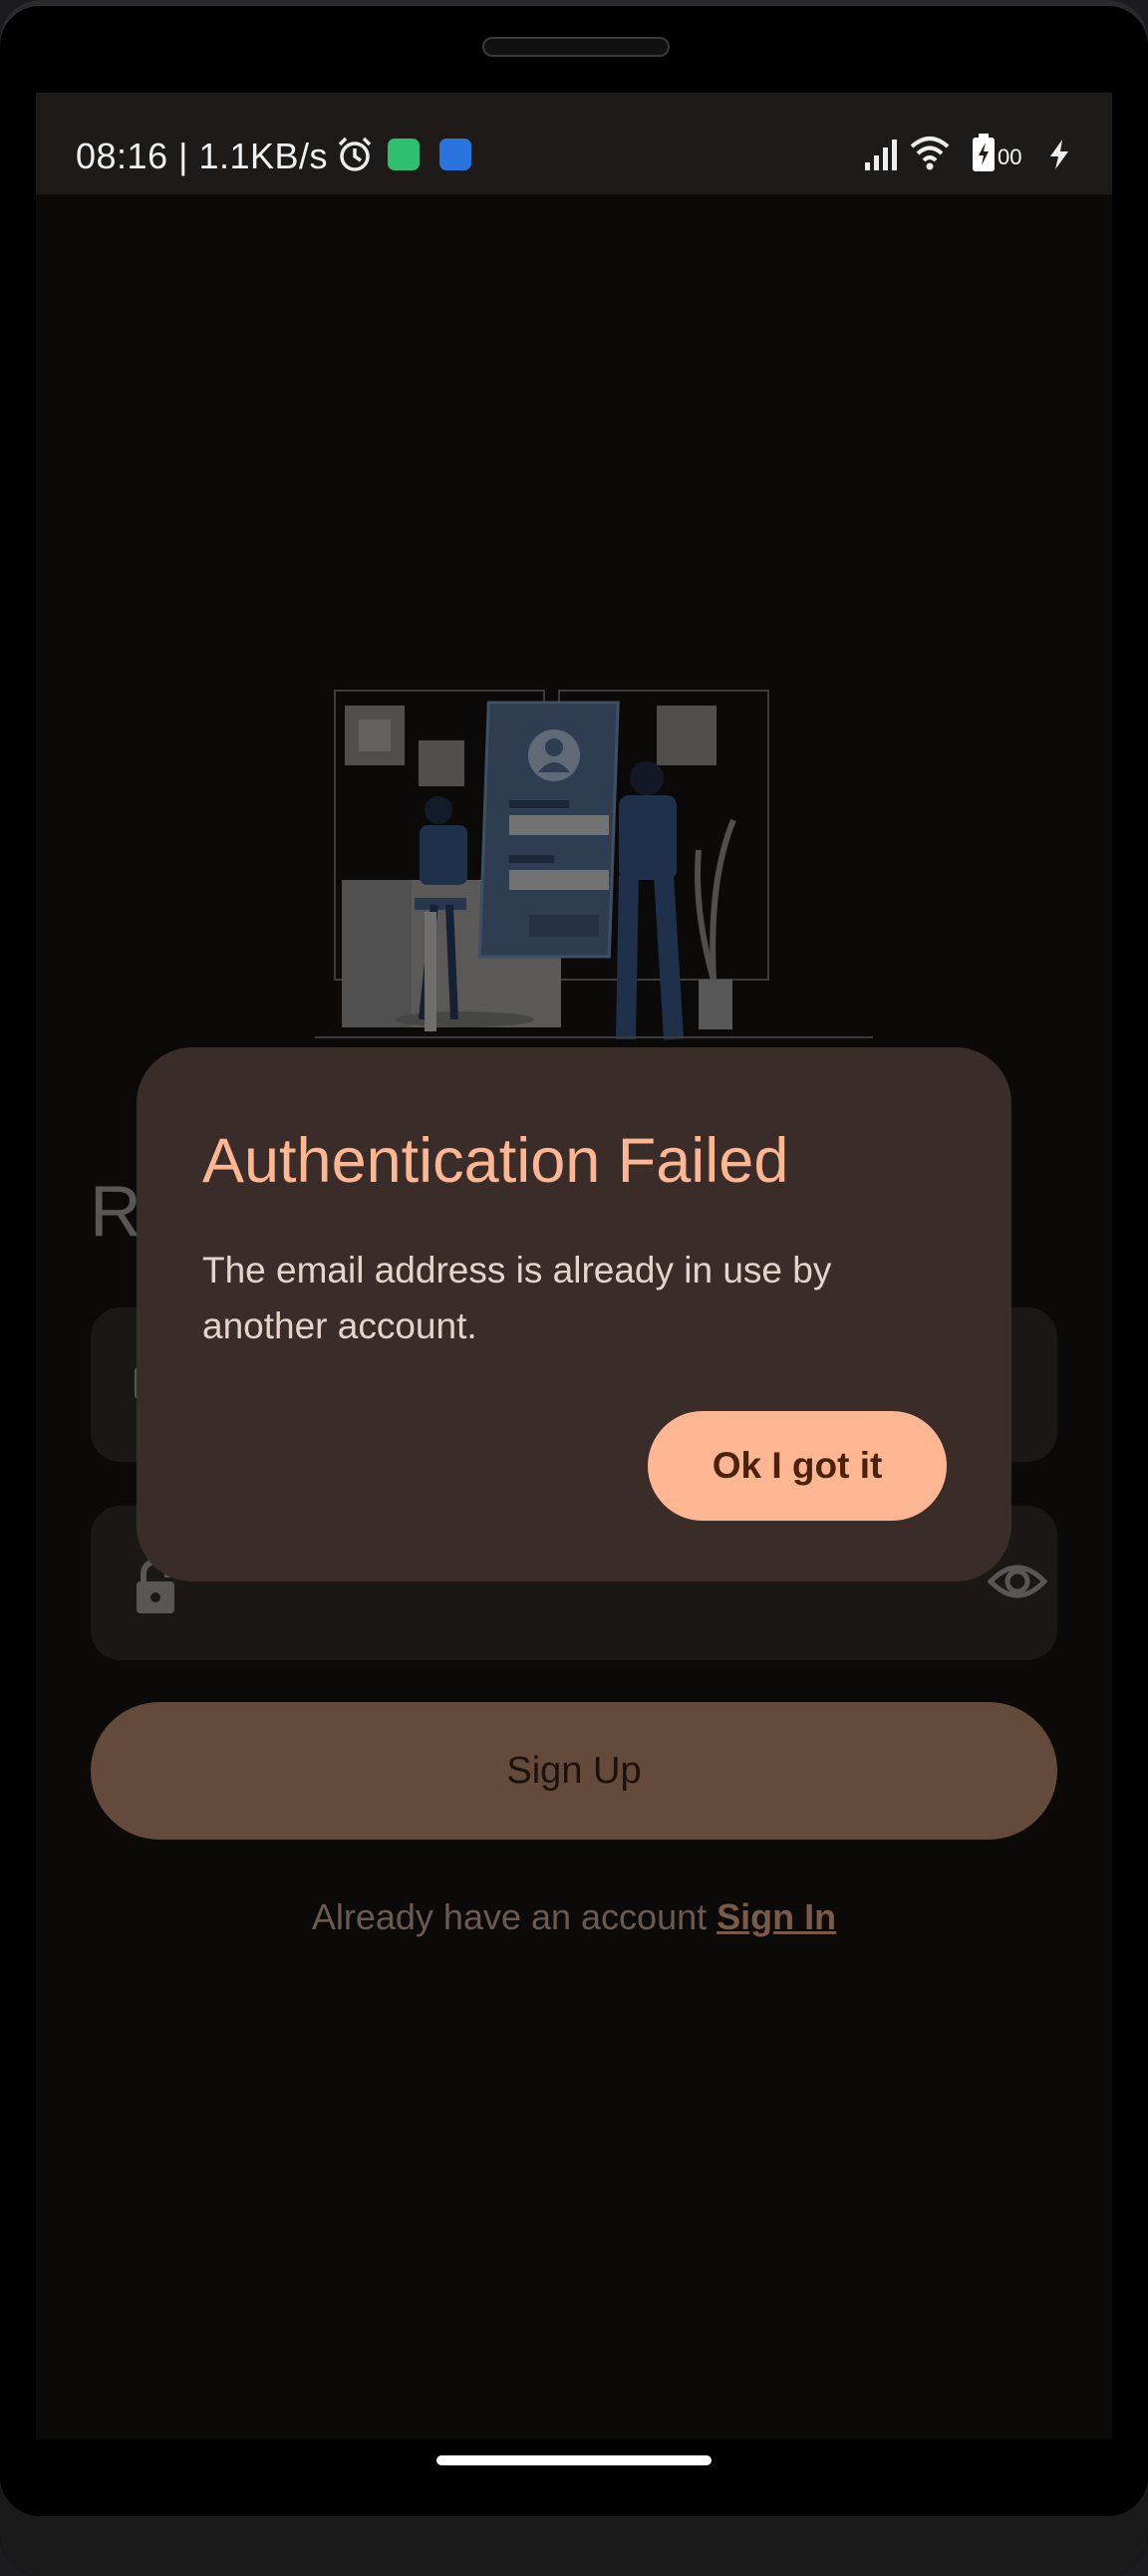 The height and width of the screenshot is (2576, 1148). What do you see at coordinates (576, 47) in the screenshot?
I see `earpiece-speaker` at bounding box center [576, 47].